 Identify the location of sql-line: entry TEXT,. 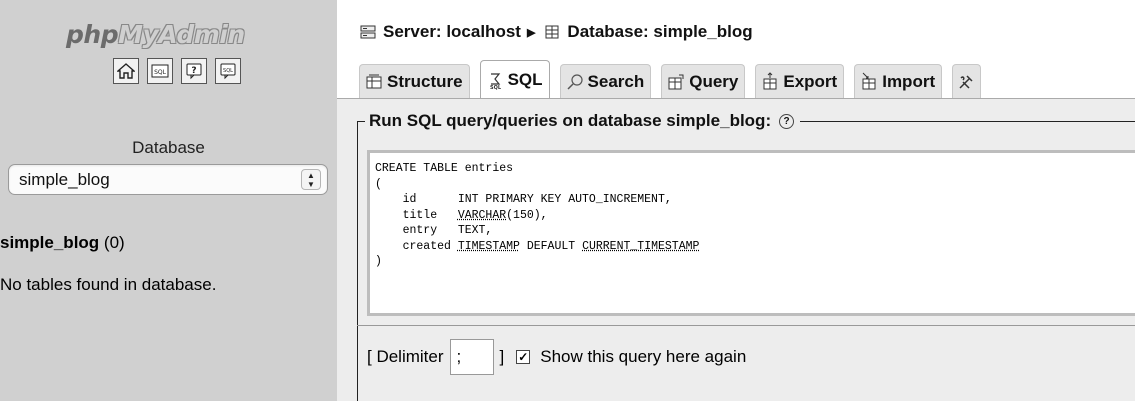
(434, 230).